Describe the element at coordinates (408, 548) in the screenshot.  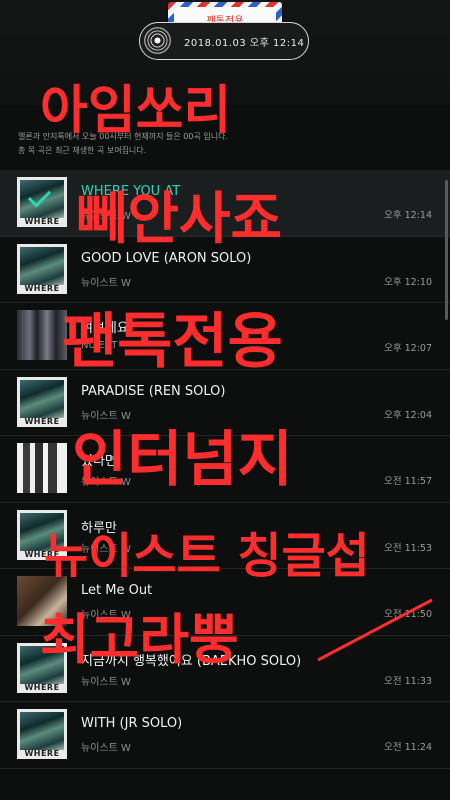
I see `play-time: 오전 11:53` at that location.